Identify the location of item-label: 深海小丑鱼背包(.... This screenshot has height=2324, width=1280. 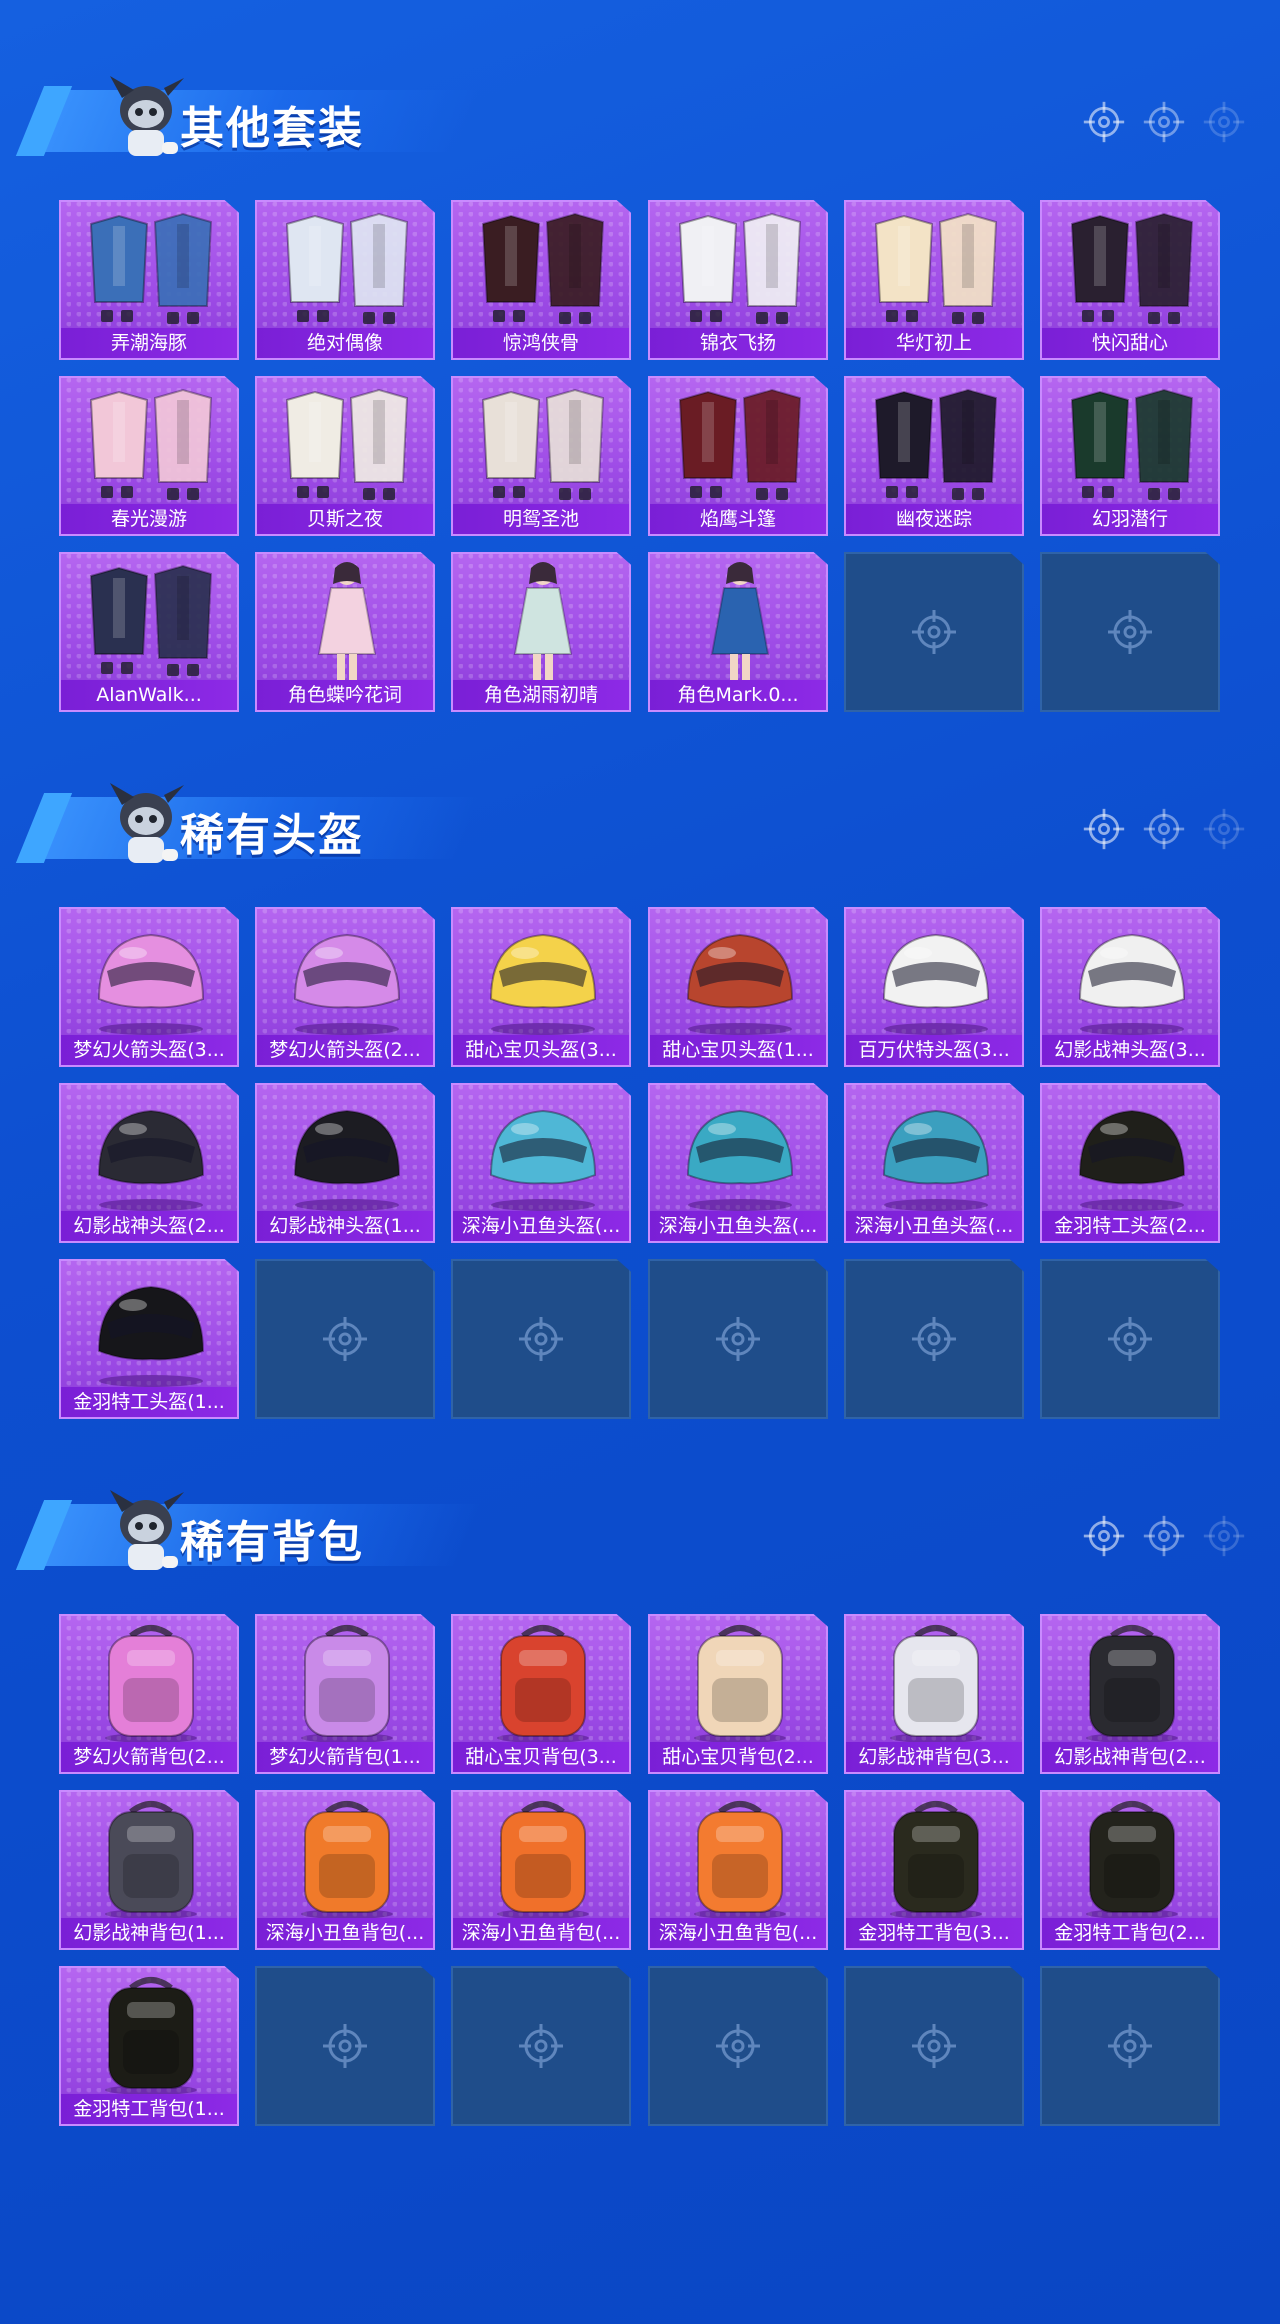
(541, 1933).